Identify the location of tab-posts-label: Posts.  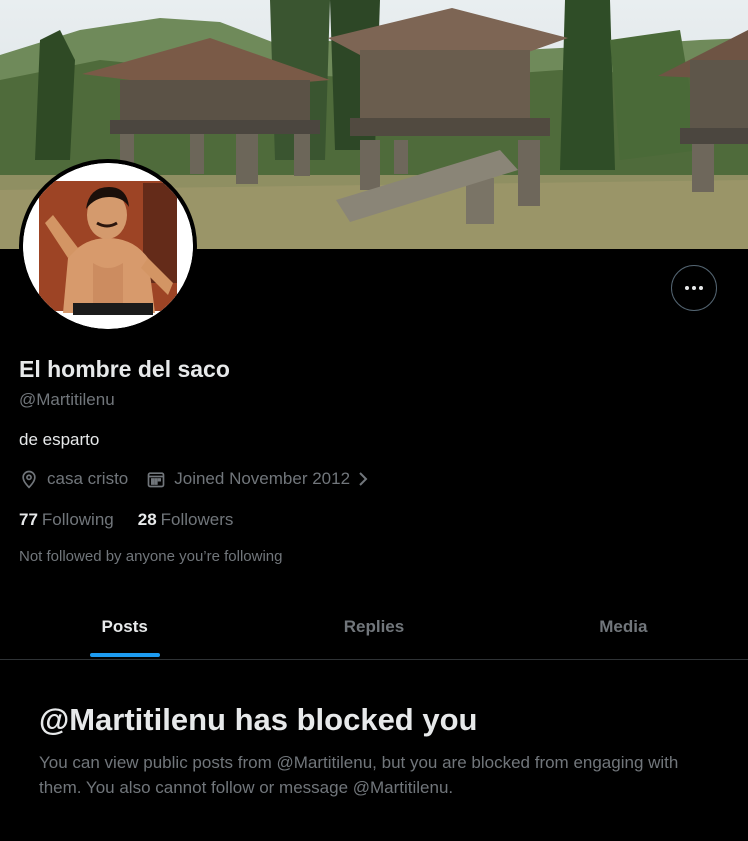
(124, 626).